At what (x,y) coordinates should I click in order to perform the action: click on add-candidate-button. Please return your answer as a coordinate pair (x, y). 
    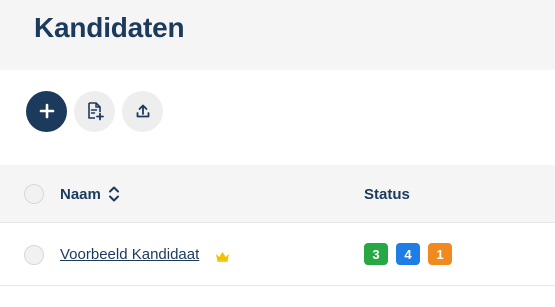
    Looking at the image, I should click on (46, 111).